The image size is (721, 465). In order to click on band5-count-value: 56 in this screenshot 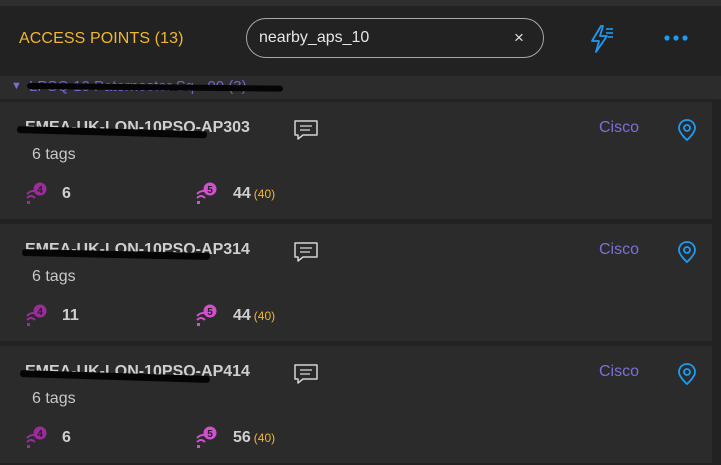, I will do `click(242, 437)`.